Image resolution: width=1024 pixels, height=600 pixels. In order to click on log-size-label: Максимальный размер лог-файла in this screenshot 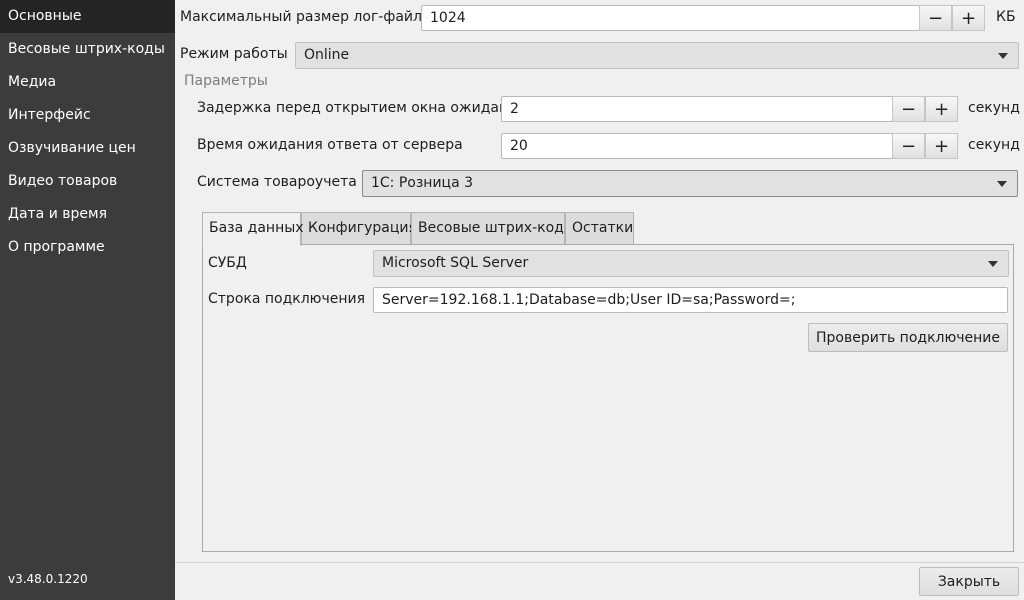, I will do `click(305, 17)`.